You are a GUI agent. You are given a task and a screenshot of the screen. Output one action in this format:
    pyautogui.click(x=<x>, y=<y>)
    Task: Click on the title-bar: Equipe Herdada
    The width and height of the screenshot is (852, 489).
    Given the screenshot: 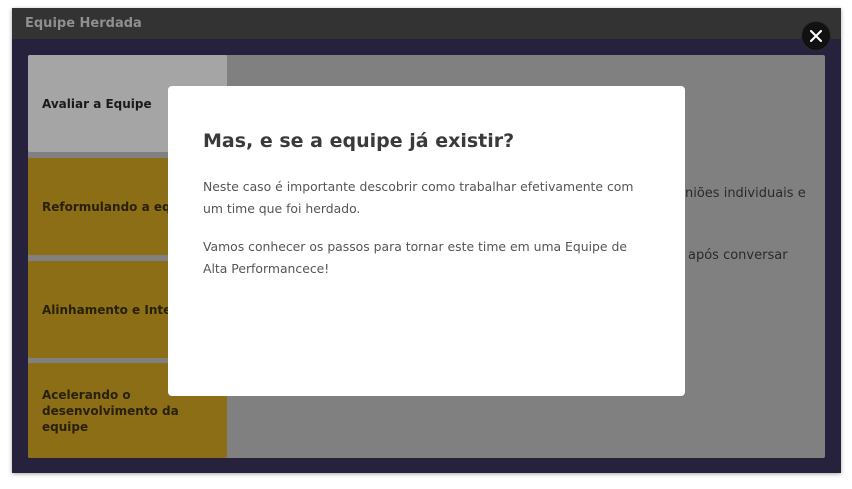 What is the action you would take?
    pyautogui.click(x=426, y=23)
    